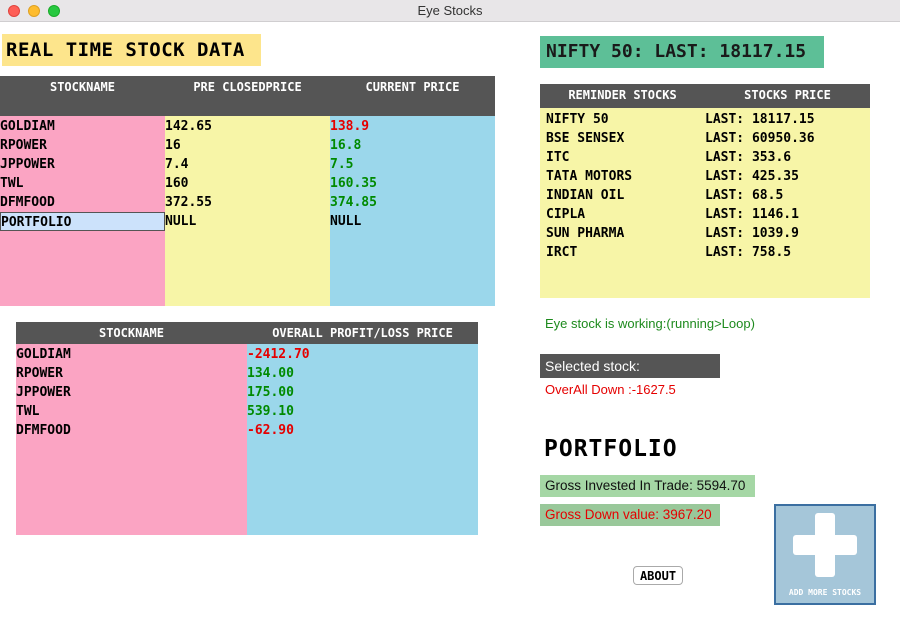 The width and height of the screenshot is (900, 624). What do you see at coordinates (131, 50) in the screenshot?
I see `realtime-title: REAL TIME STOCK DATA` at bounding box center [131, 50].